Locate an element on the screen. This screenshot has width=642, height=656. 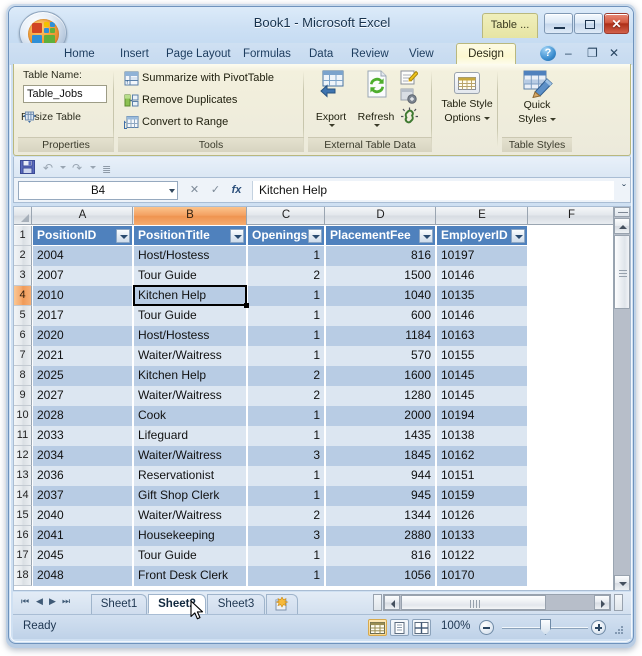
resize-table-button: Resize Table is located at coordinates (66, 117).